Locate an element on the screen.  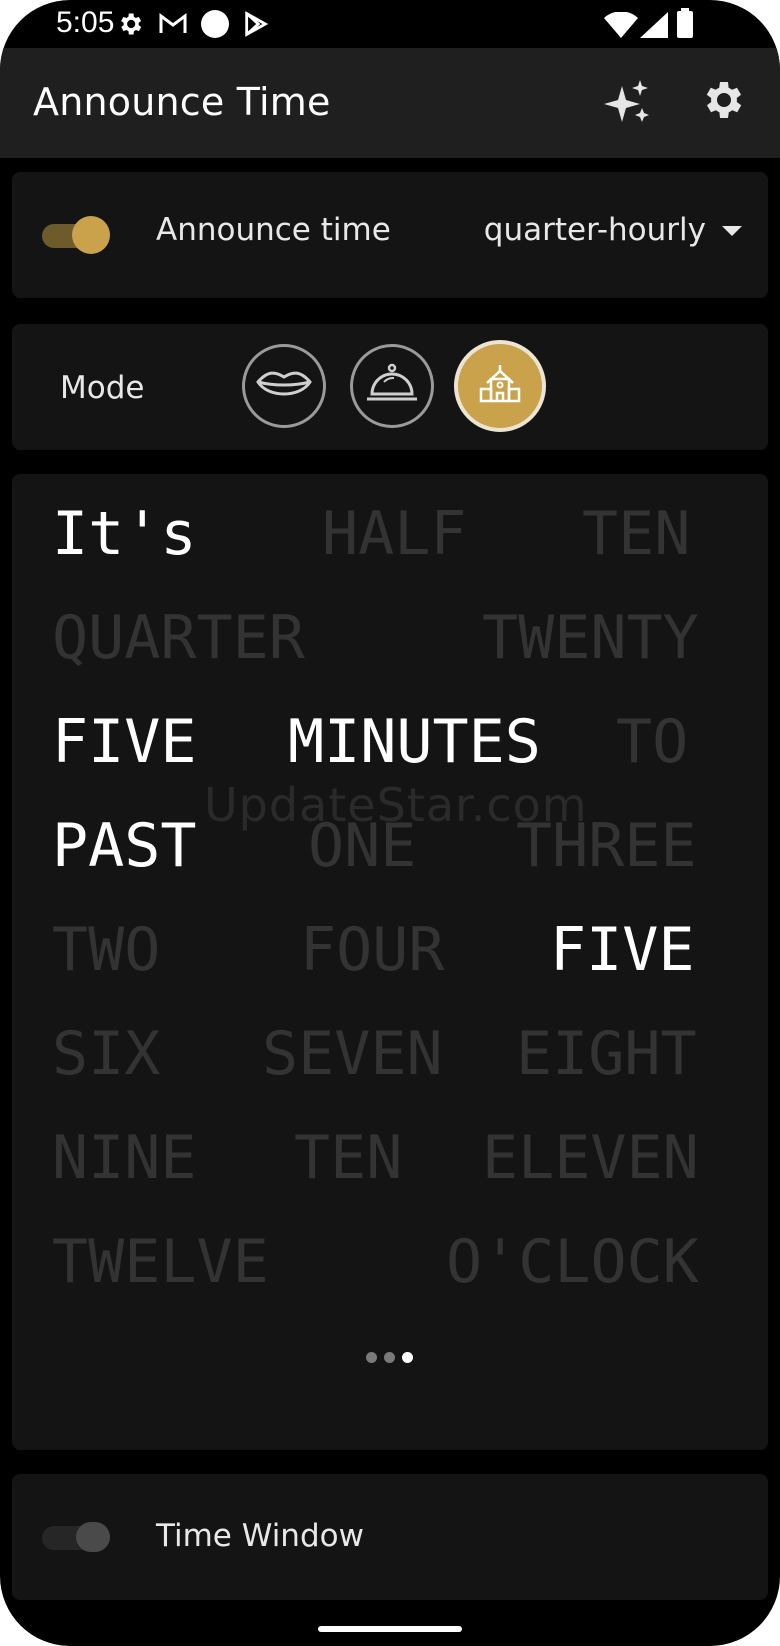
word-half: HALF is located at coordinates (394, 534).